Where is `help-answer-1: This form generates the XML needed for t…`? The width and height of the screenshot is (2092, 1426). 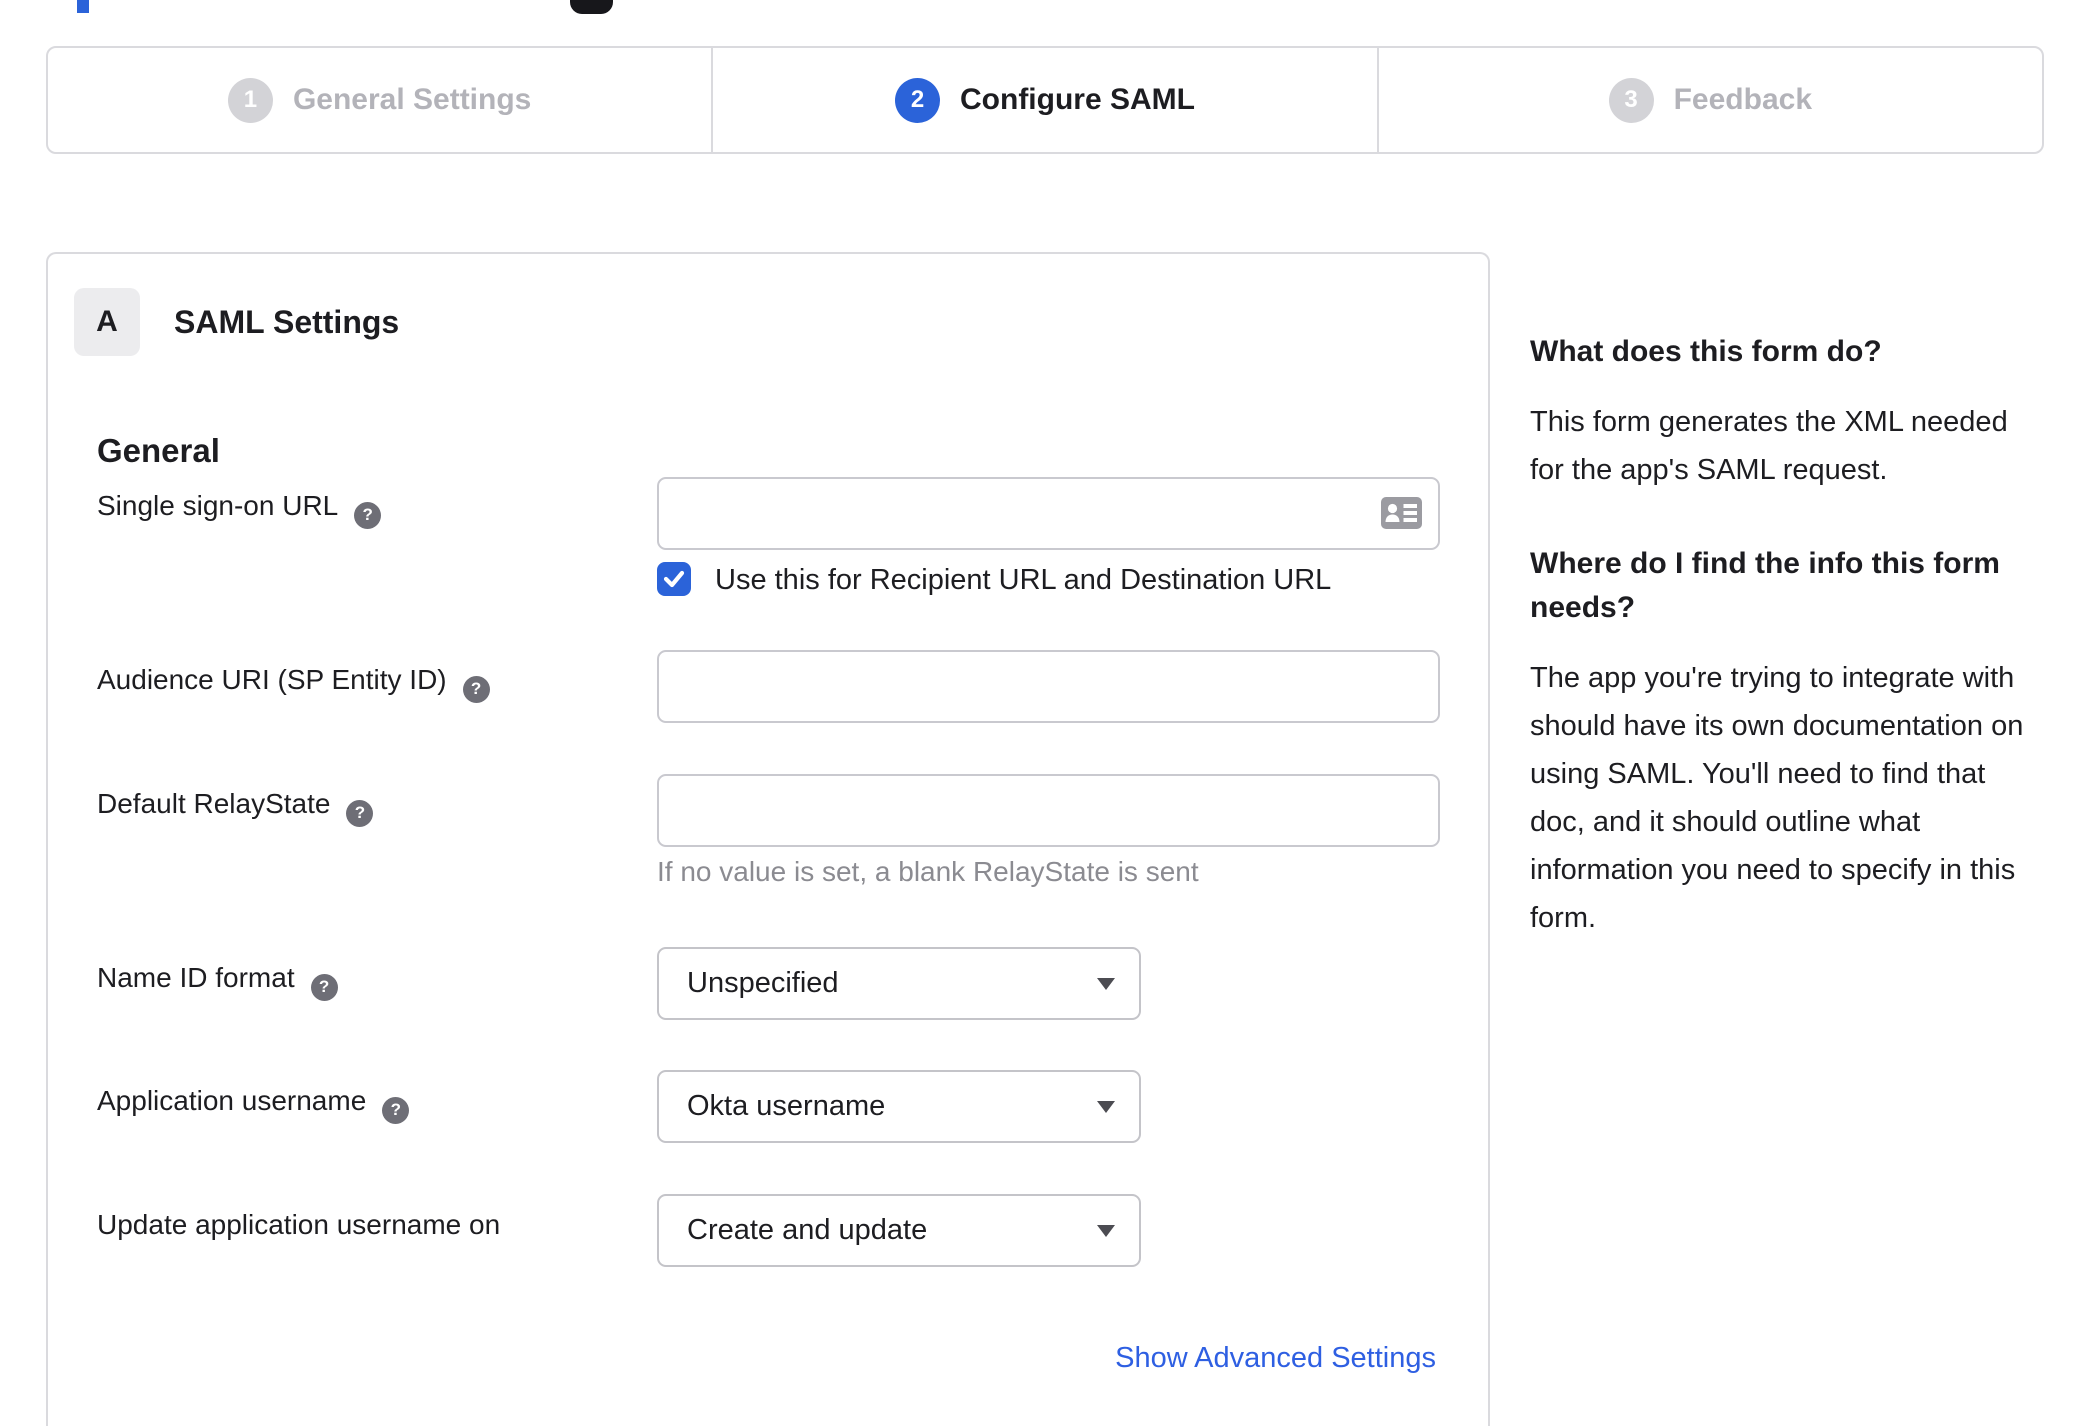
help-answer-1: This form generates the XML needed for t… is located at coordinates (1769, 446).